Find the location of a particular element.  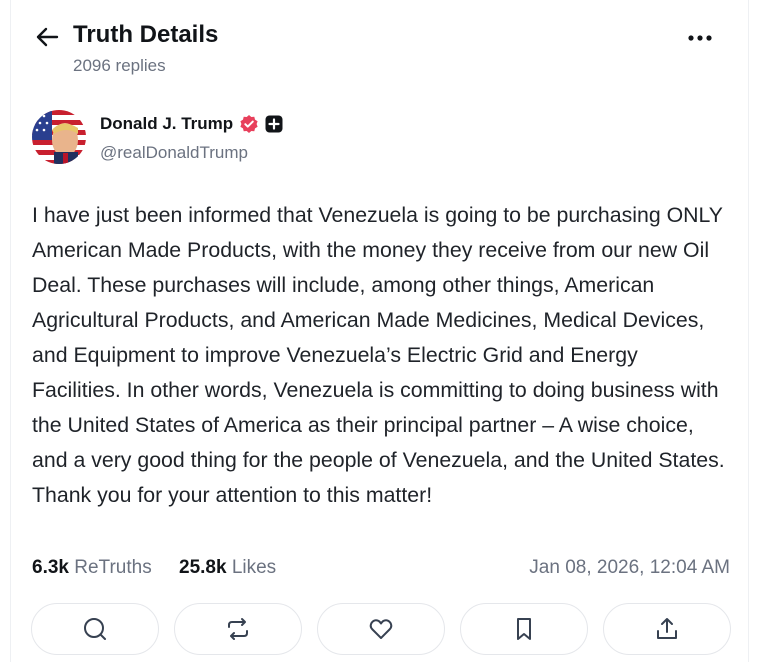

avatar is located at coordinates (59, 137).